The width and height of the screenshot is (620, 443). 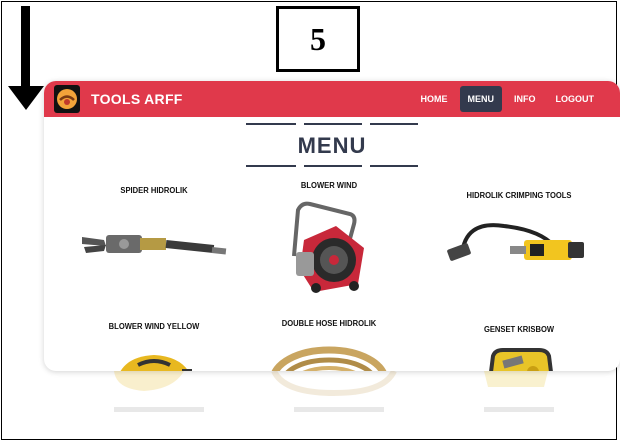 What do you see at coordinates (519, 329) in the screenshot?
I see `product-name: GENSET KRISBOW` at bounding box center [519, 329].